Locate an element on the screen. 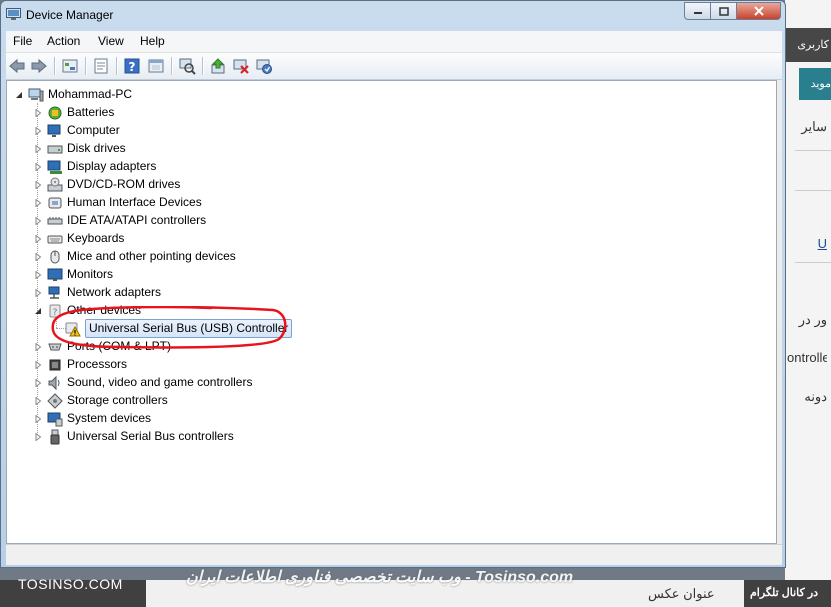 This screenshot has width=831, height=607. tree-item: Computer is located at coordinates (77, 130).